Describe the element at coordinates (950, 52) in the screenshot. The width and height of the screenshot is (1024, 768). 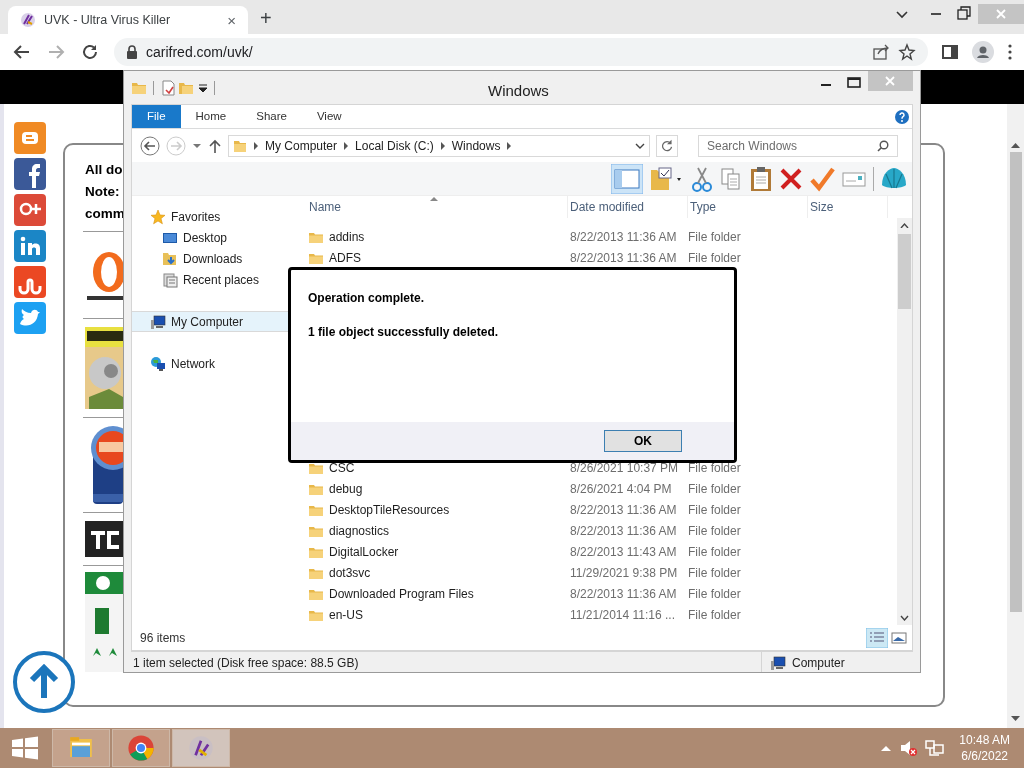
I see `side-panel-icon` at that location.